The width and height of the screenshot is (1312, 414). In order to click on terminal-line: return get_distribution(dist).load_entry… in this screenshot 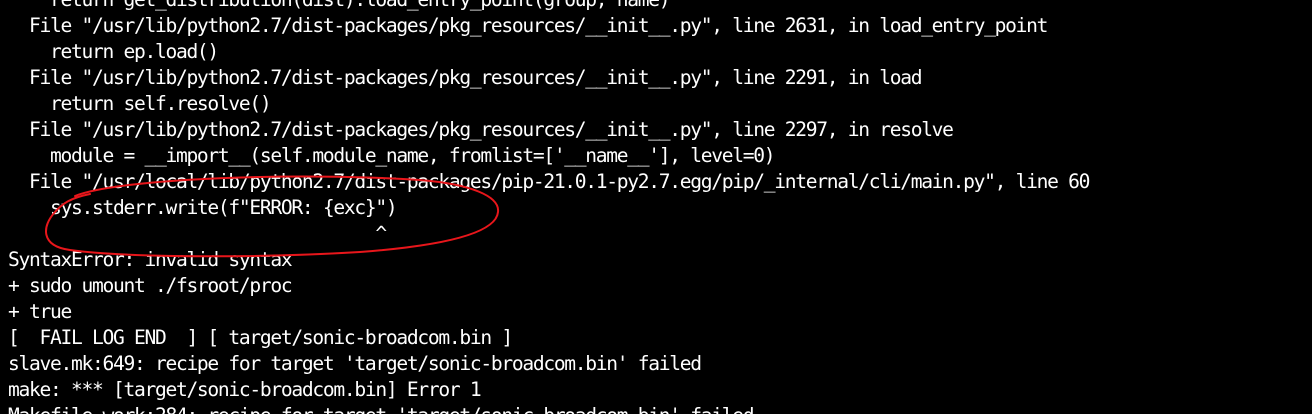, I will do `click(339, 6)`.